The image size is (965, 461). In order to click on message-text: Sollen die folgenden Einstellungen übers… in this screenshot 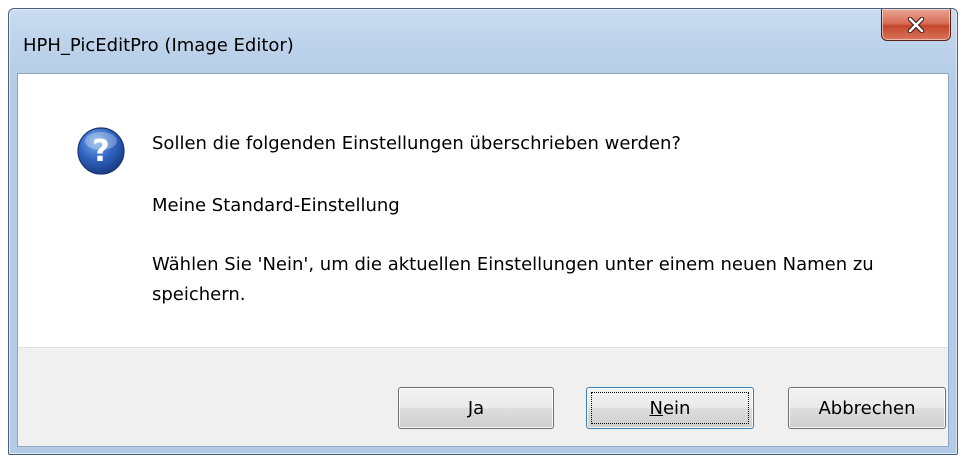, I will do `click(416, 143)`.